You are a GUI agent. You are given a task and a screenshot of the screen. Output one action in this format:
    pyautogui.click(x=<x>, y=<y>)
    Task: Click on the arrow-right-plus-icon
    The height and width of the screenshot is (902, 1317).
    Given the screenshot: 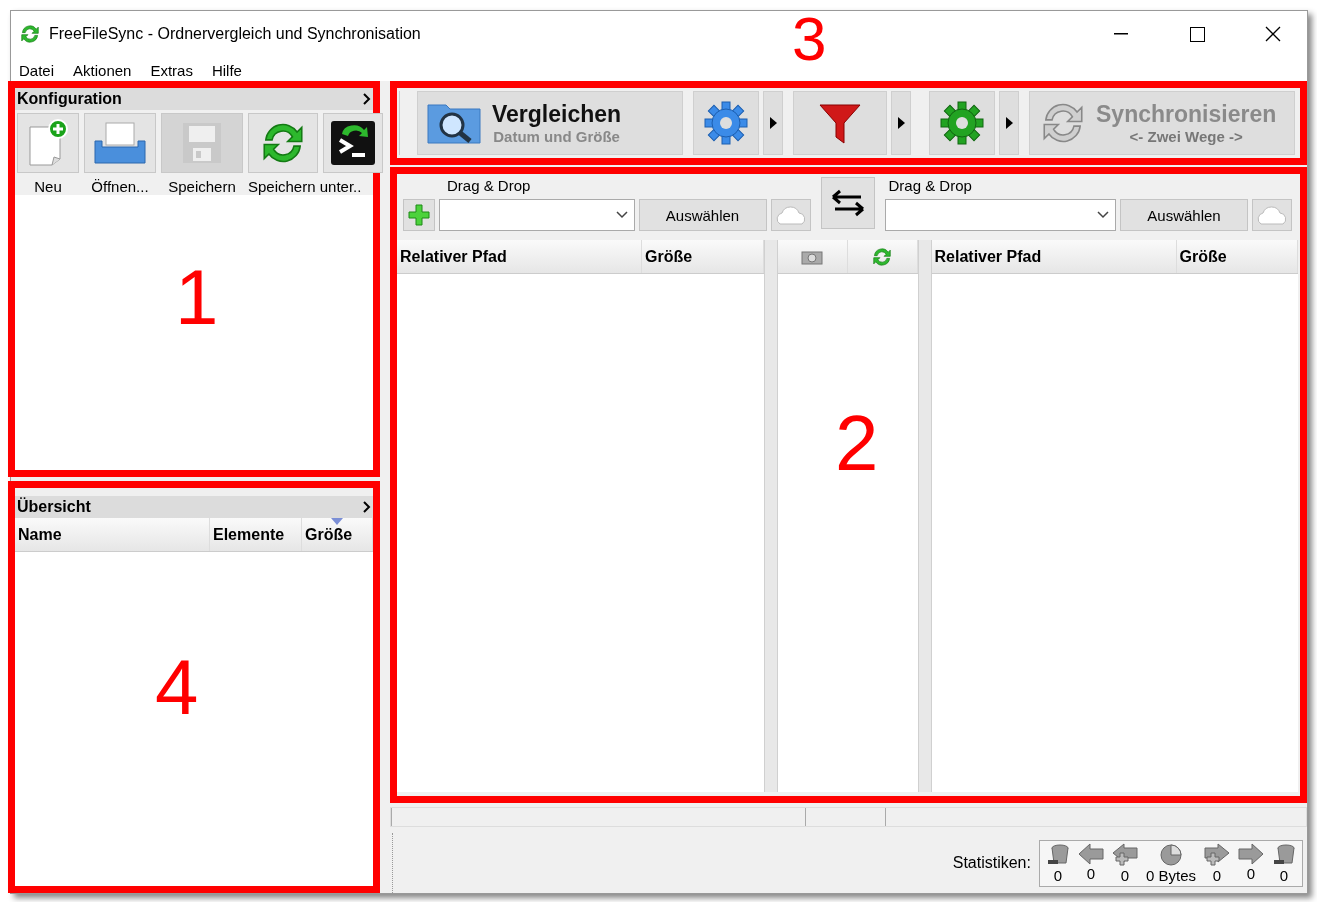 What is the action you would take?
    pyautogui.click(x=1217, y=854)
    